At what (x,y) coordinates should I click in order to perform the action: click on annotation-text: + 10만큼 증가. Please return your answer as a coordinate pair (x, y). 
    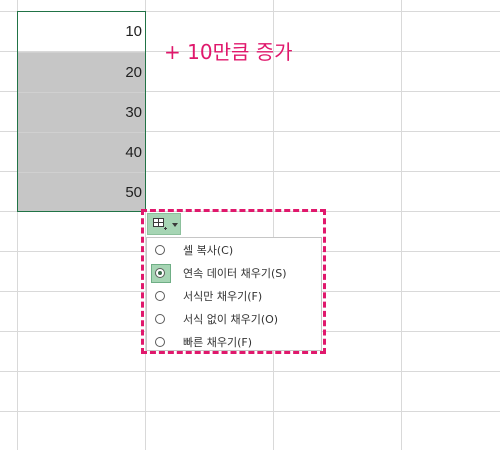
    Looking at the image, I should click on (228, 52).